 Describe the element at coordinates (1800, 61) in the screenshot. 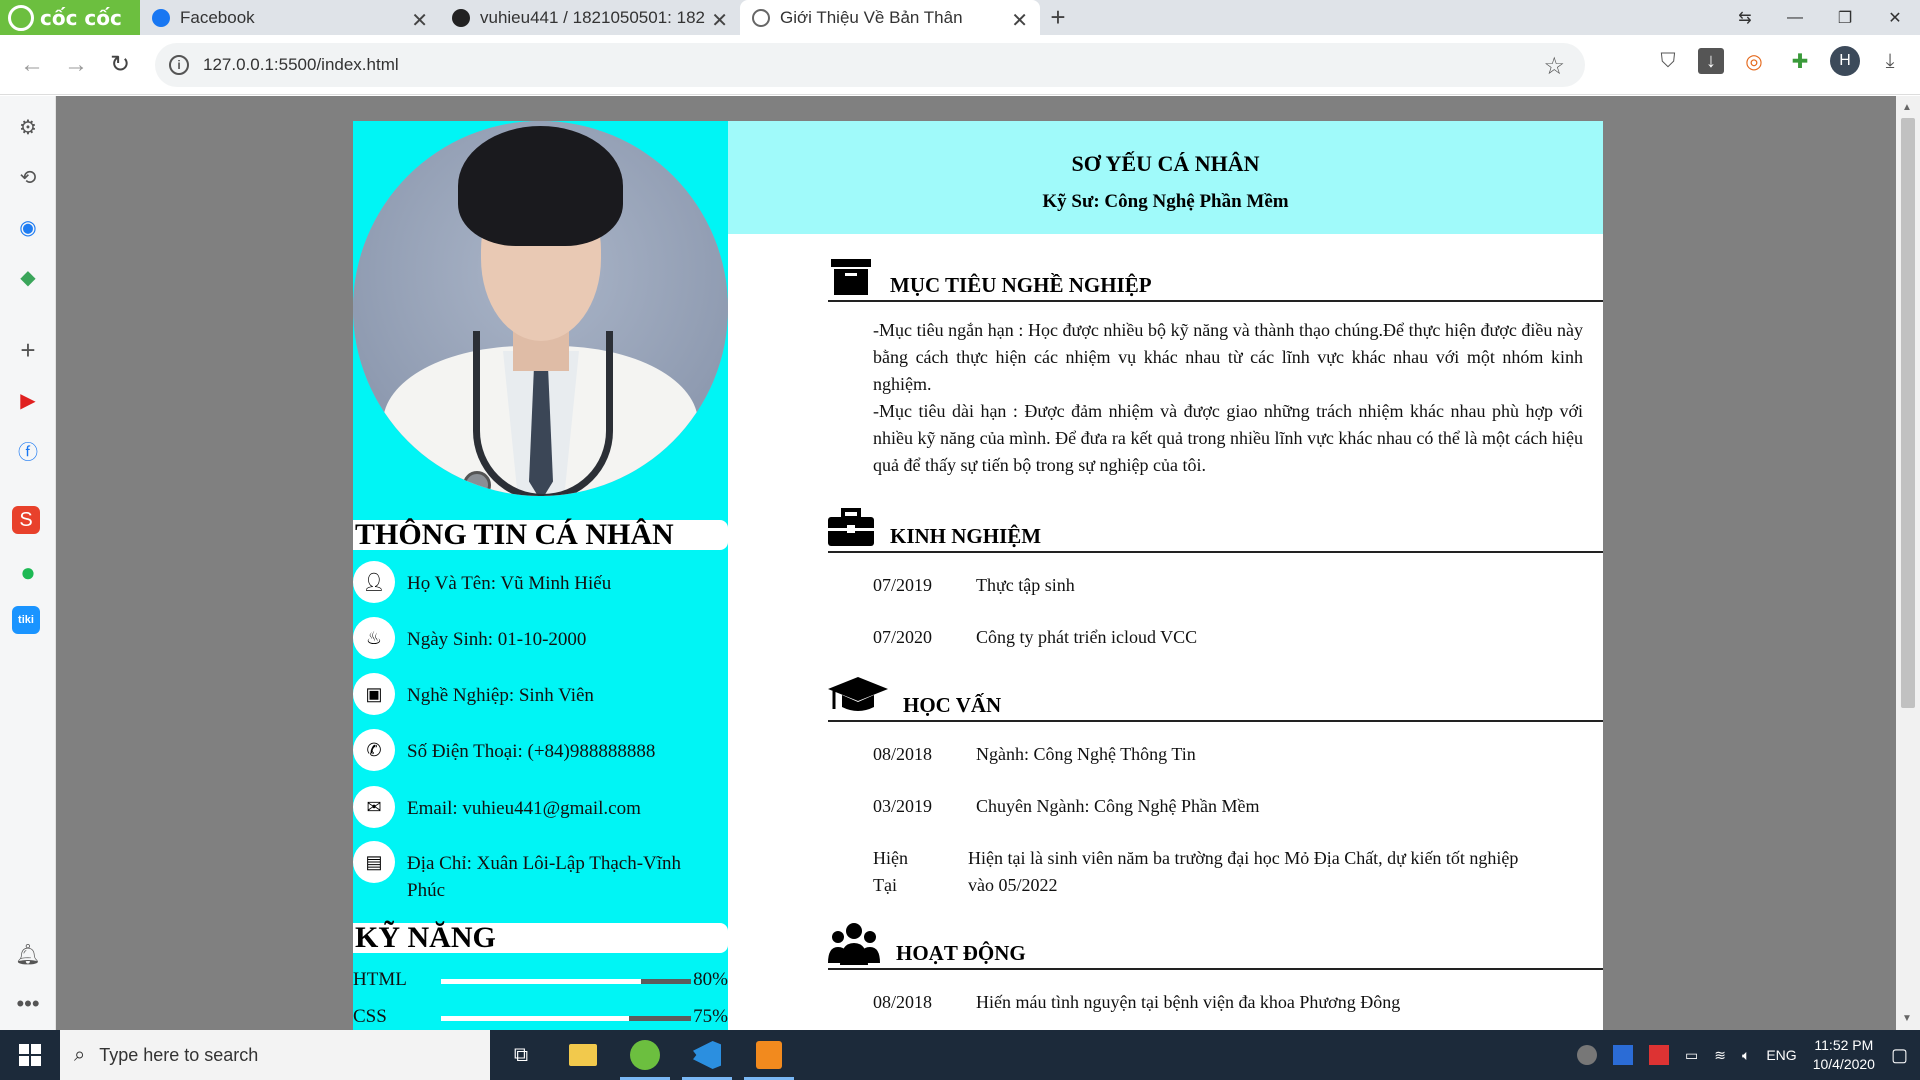

I see `puzzle-icon: ✚` at that location.